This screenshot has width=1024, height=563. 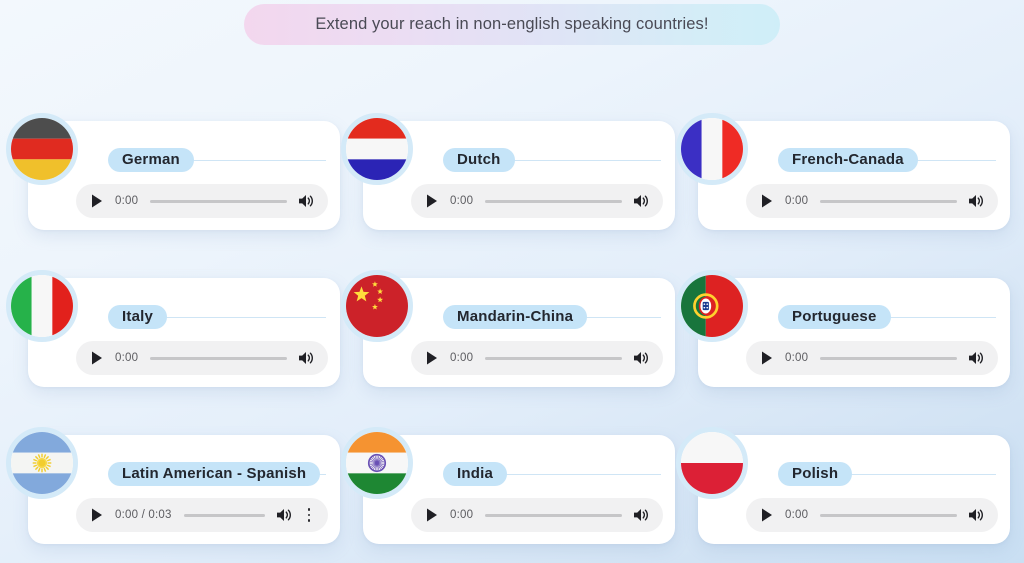 I want to click on france-flag-icon, so click(x=712, y=149).